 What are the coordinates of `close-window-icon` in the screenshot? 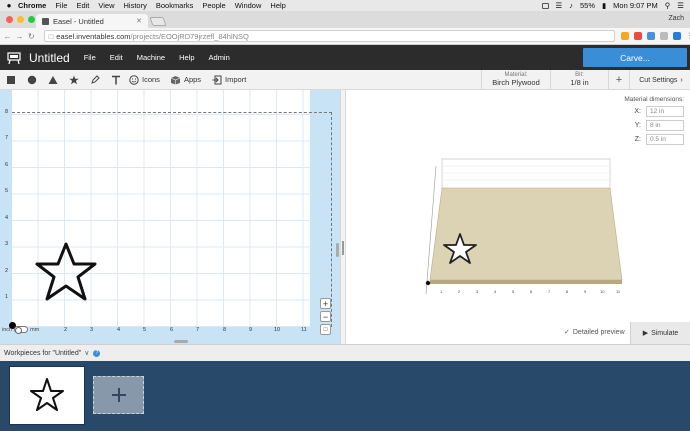 It's located at (9, 19).